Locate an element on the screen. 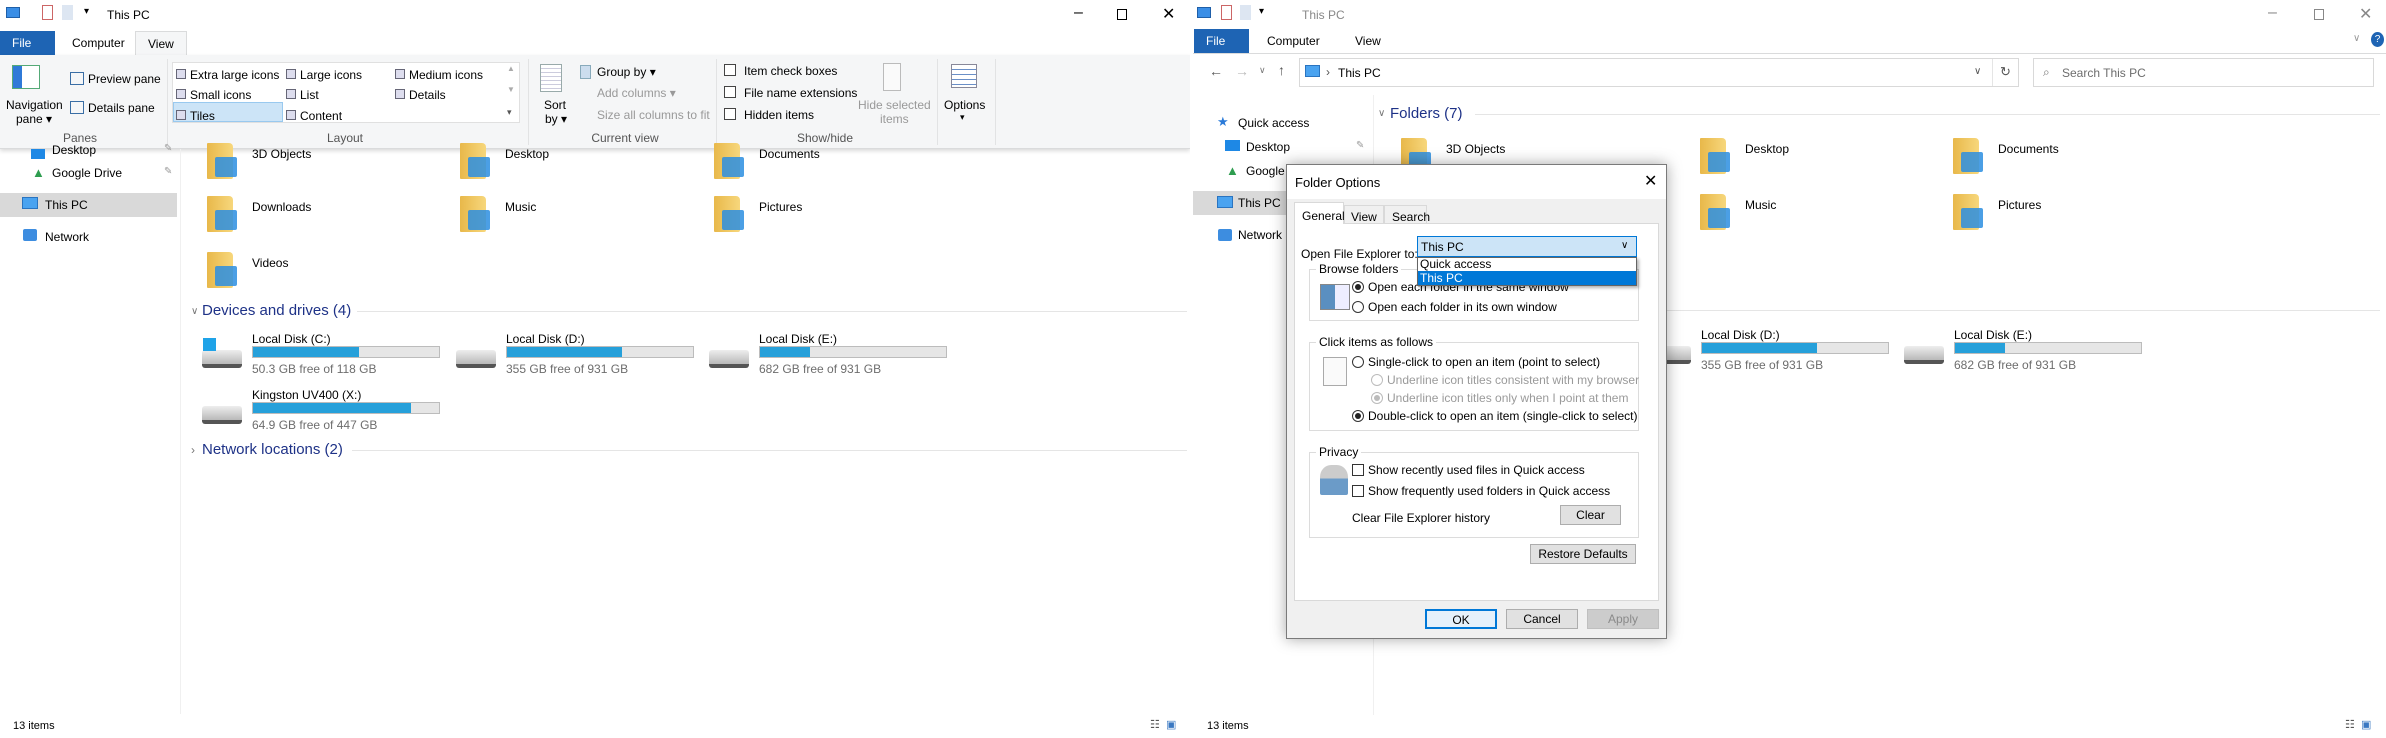 Image resolution: width=2386 pixels, height=738 pixels. preview-pane-button: Preview pane is located at coordinates (124, 79).